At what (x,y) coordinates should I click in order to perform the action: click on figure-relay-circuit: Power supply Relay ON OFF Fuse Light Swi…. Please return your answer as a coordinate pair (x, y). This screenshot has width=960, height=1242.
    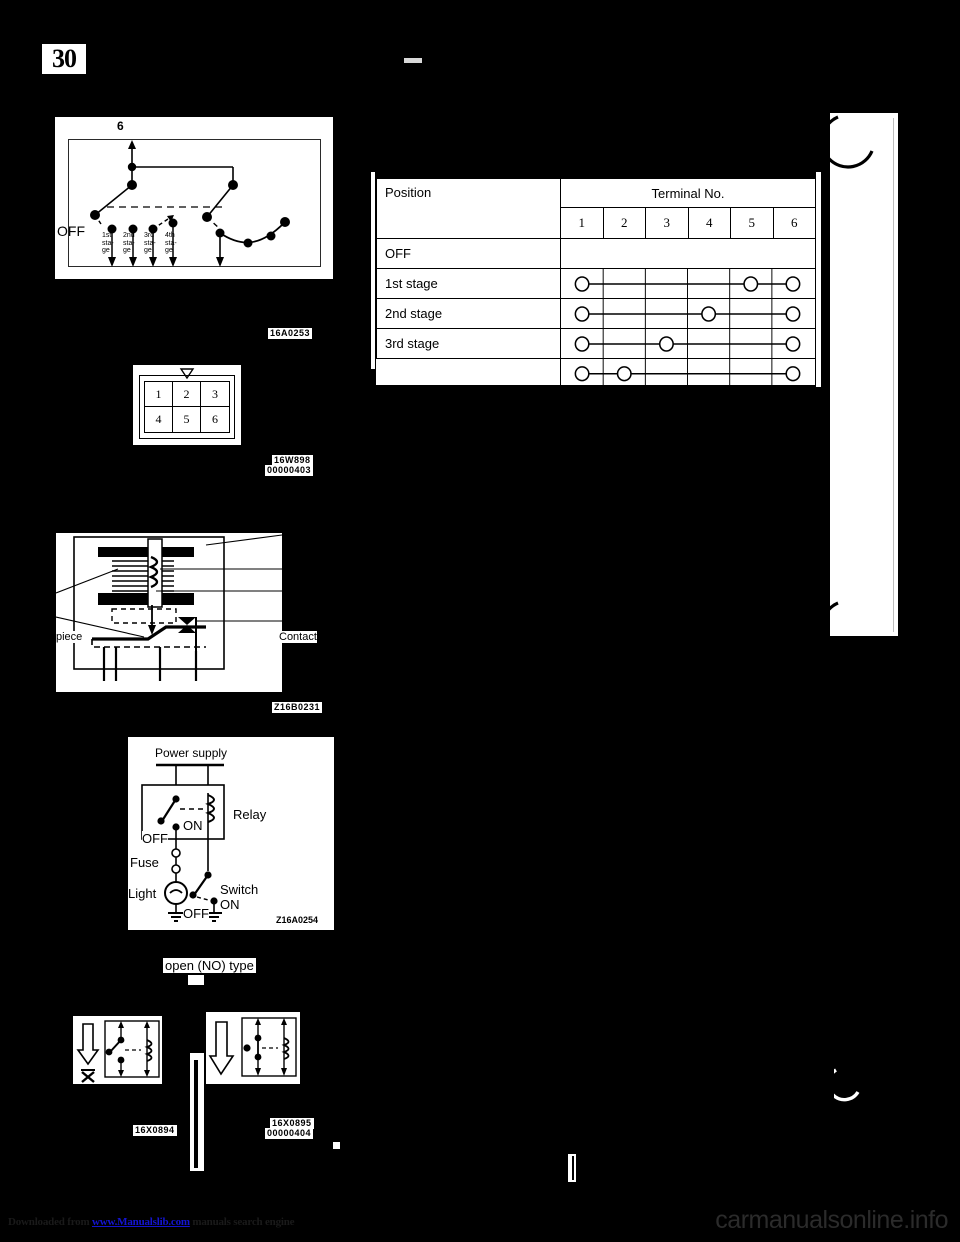
    Looking at the image, I should click on (231, 833).